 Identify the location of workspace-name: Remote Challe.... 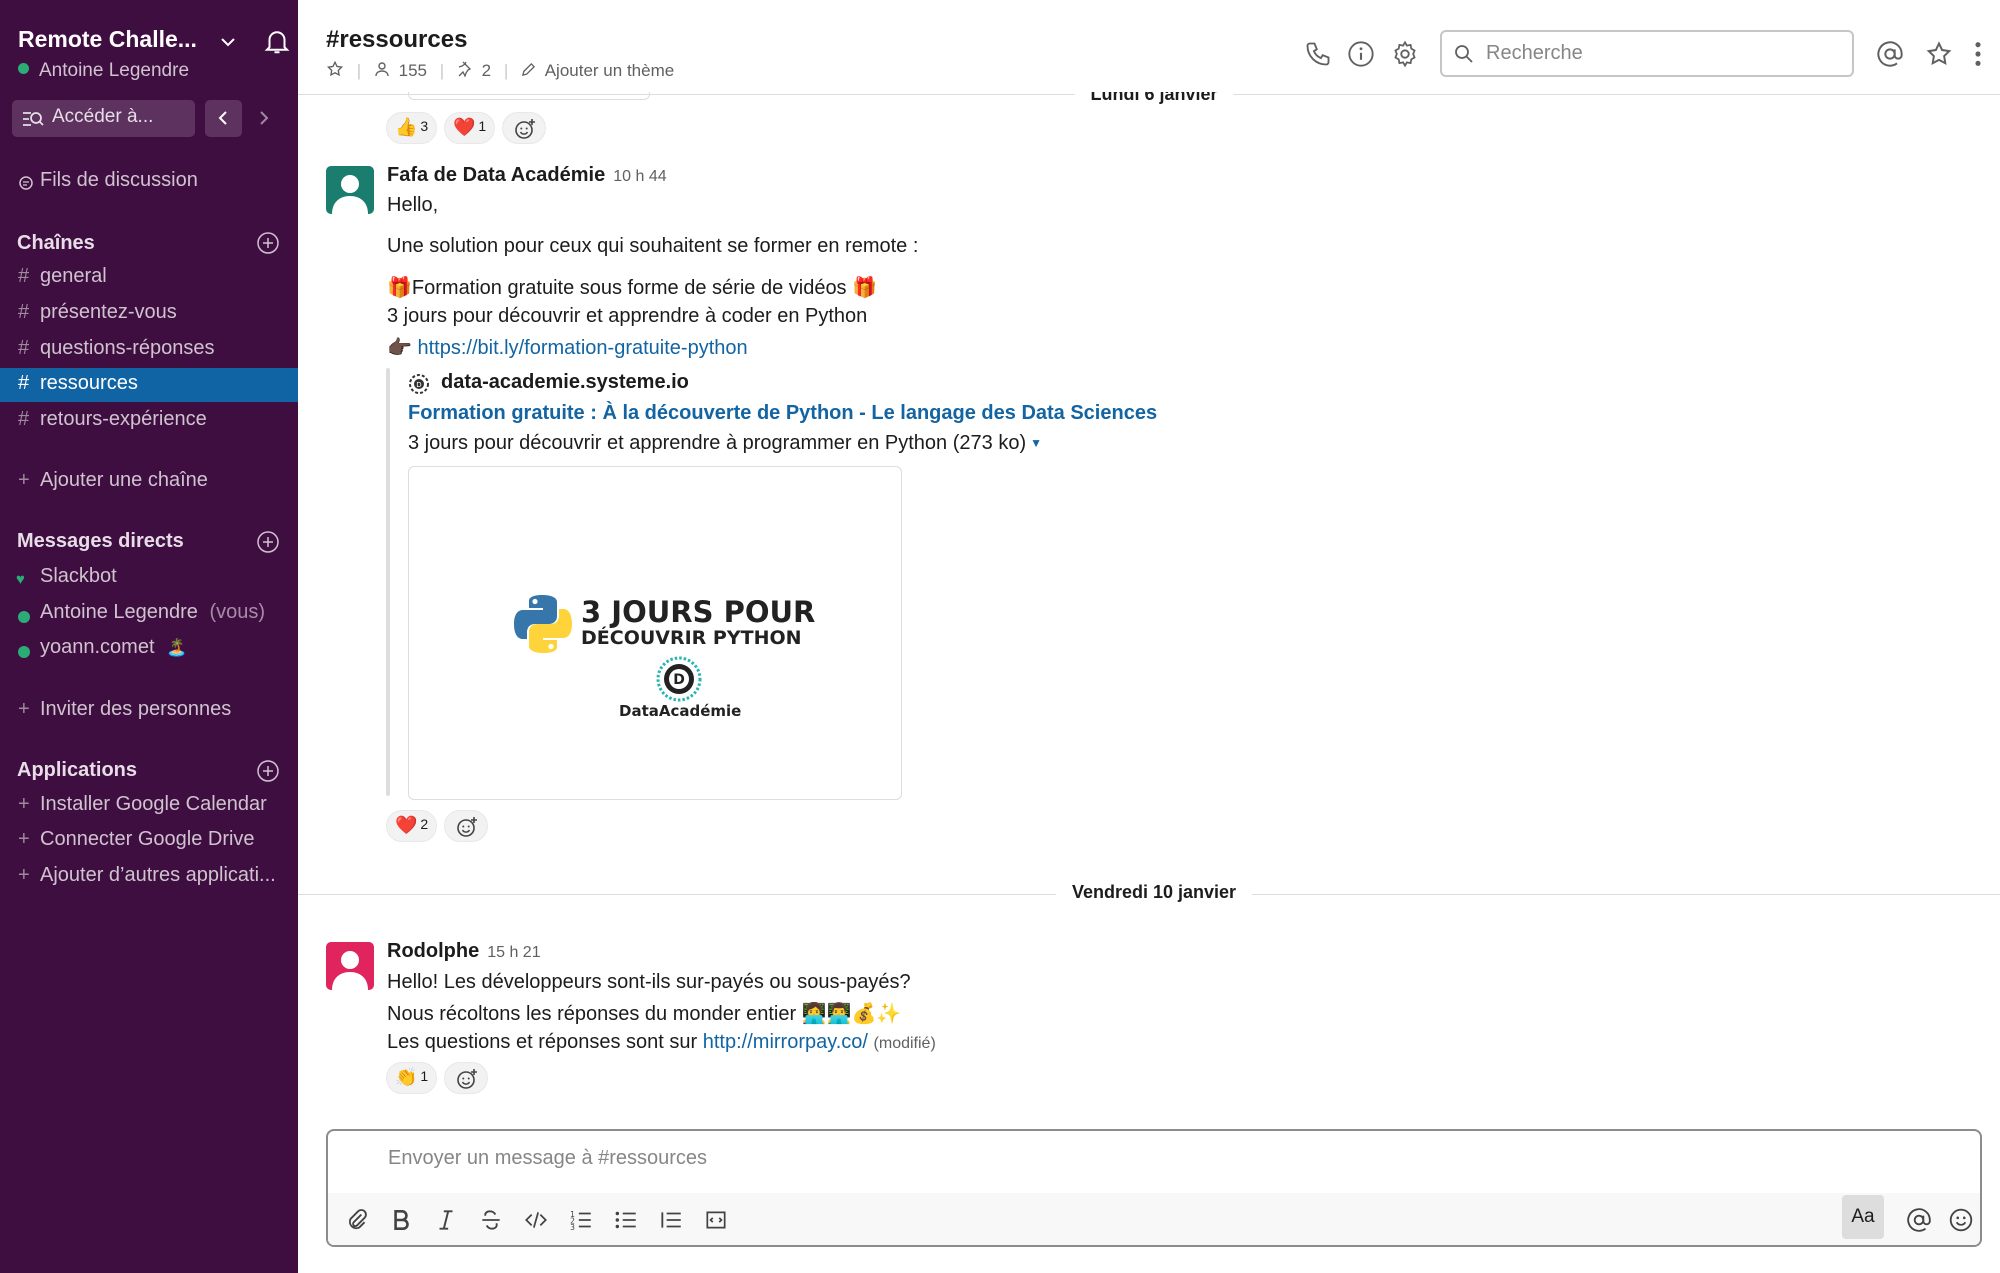
(107, 39).